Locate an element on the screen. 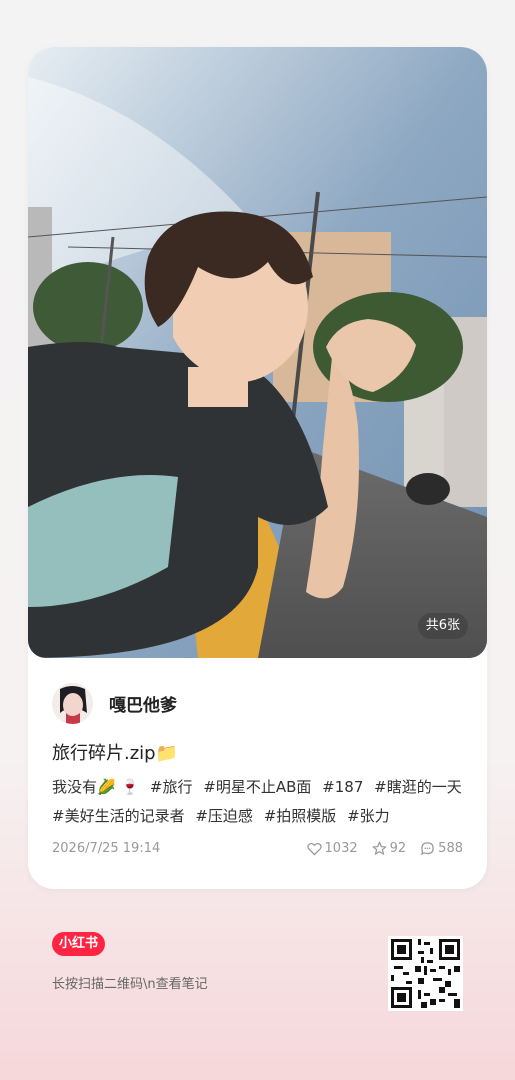  hashtag: #美好生活的记录者 is located at coordinates (118, 816).